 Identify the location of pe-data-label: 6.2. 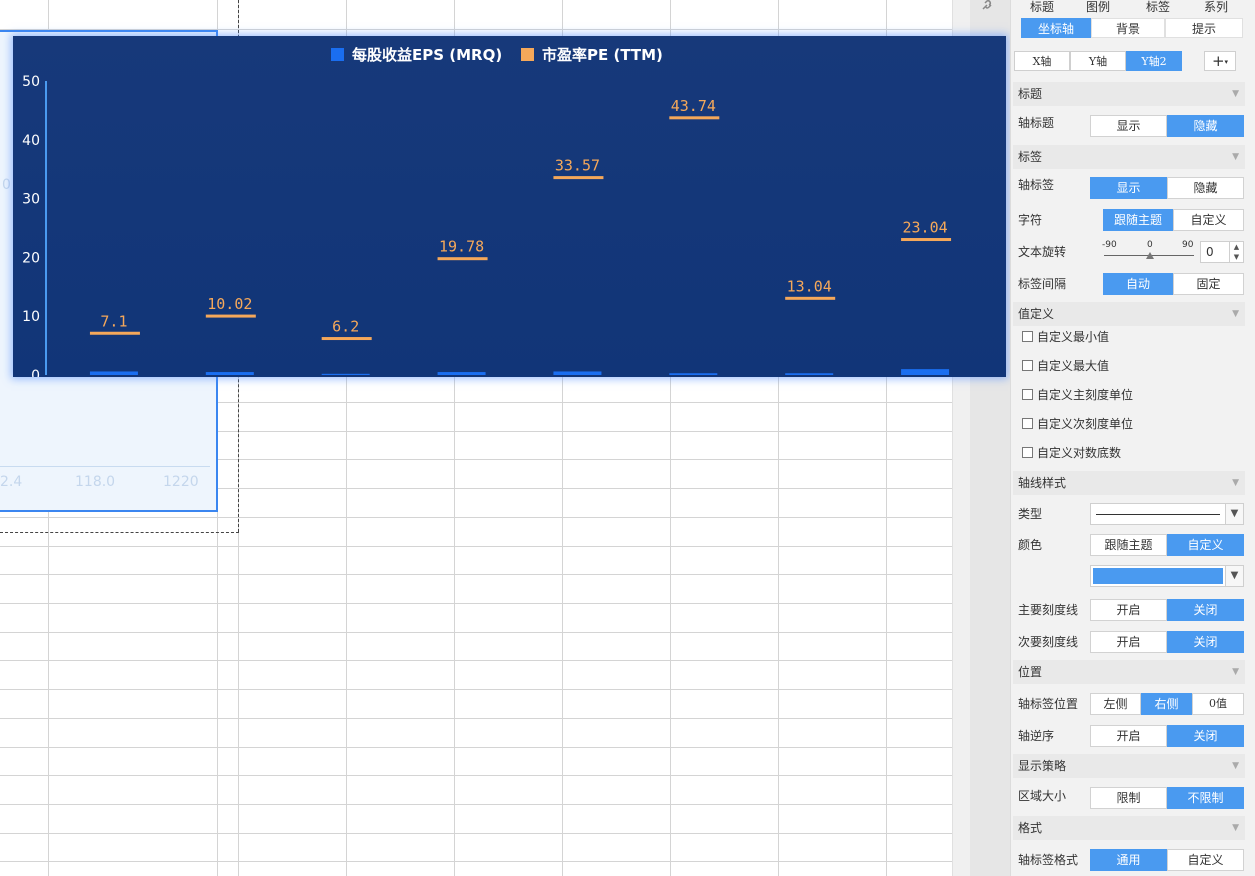
(345, 327).